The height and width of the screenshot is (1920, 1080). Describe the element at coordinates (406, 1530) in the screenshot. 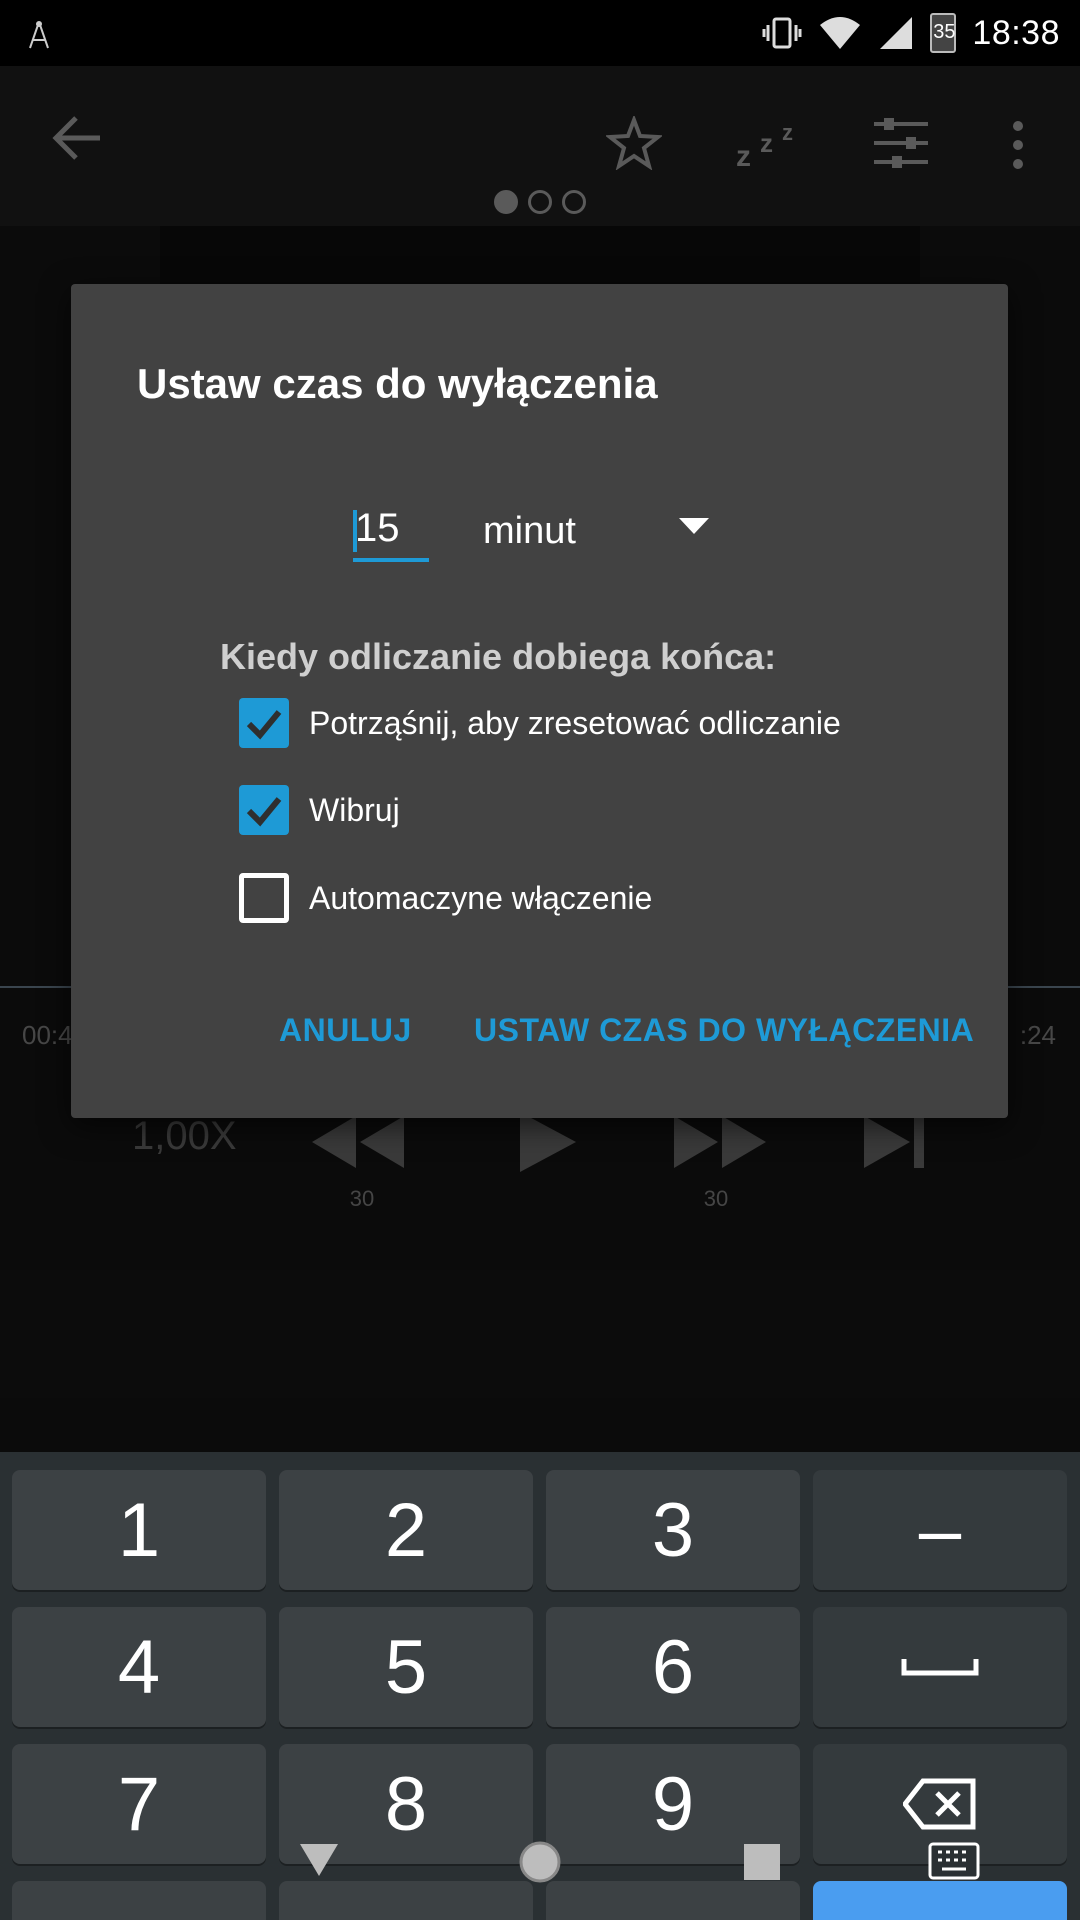

I see `key-2: 2` at that location.